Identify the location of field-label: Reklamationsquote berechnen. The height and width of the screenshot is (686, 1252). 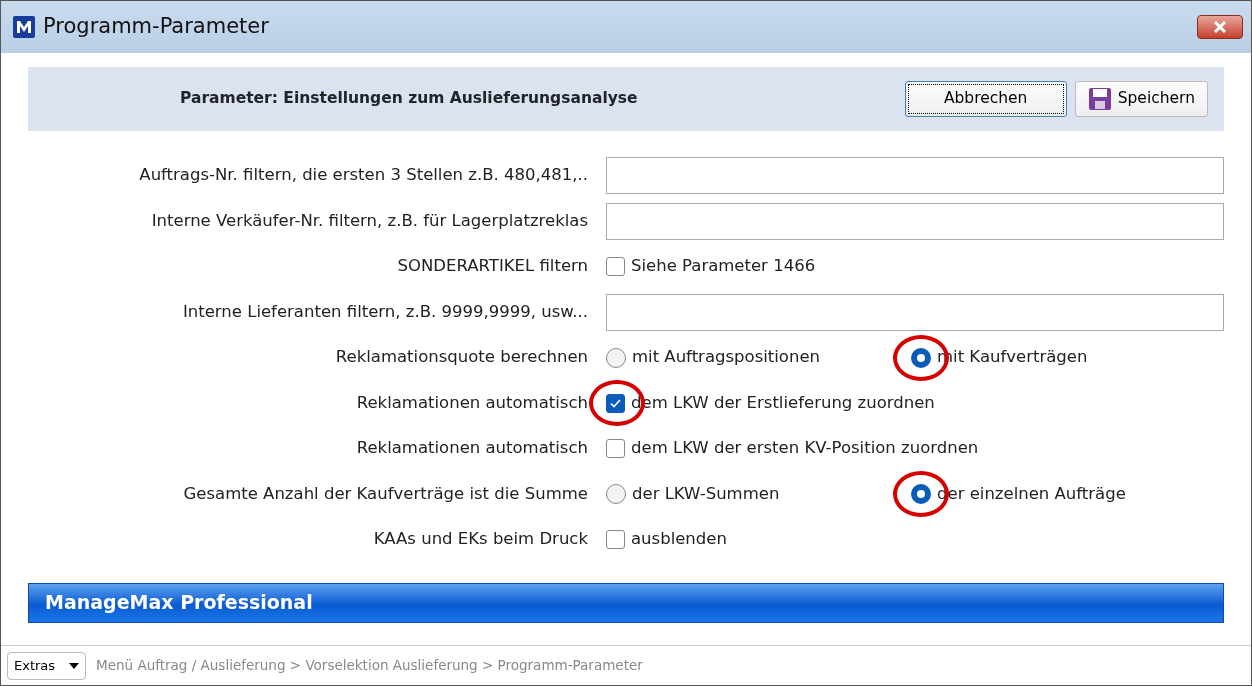
(461, 357).